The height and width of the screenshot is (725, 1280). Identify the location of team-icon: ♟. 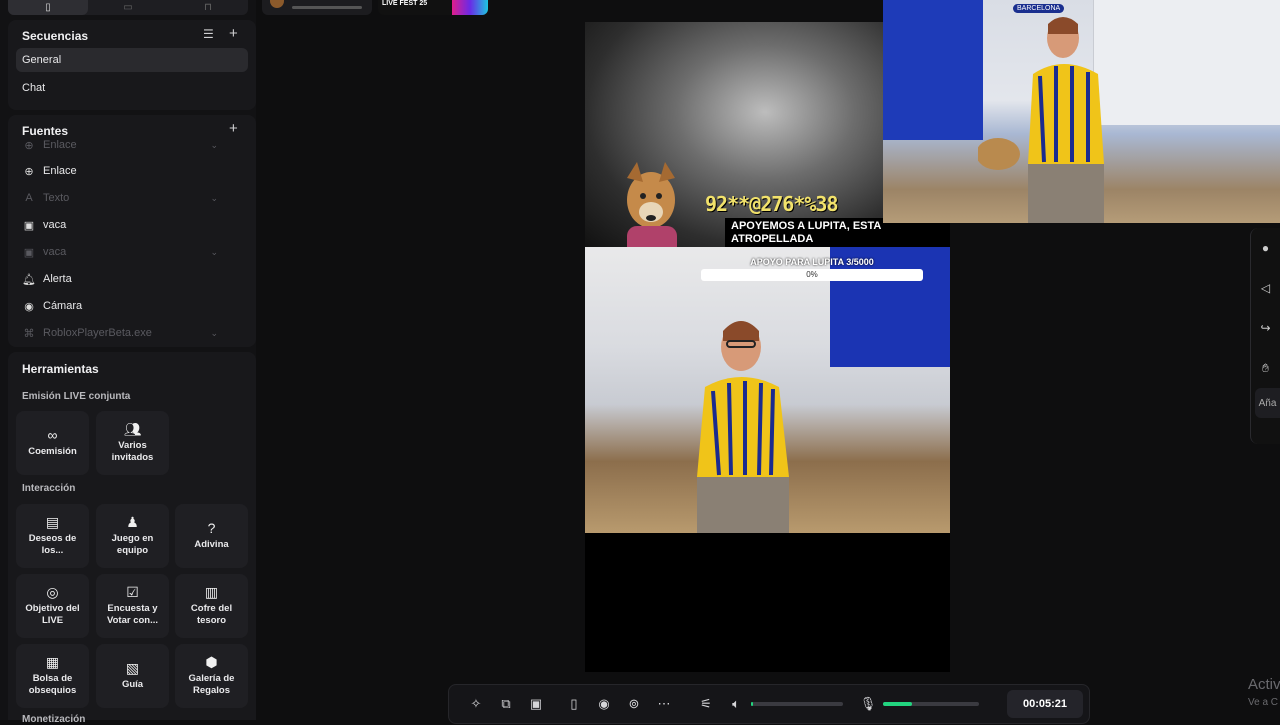
(132, 522).